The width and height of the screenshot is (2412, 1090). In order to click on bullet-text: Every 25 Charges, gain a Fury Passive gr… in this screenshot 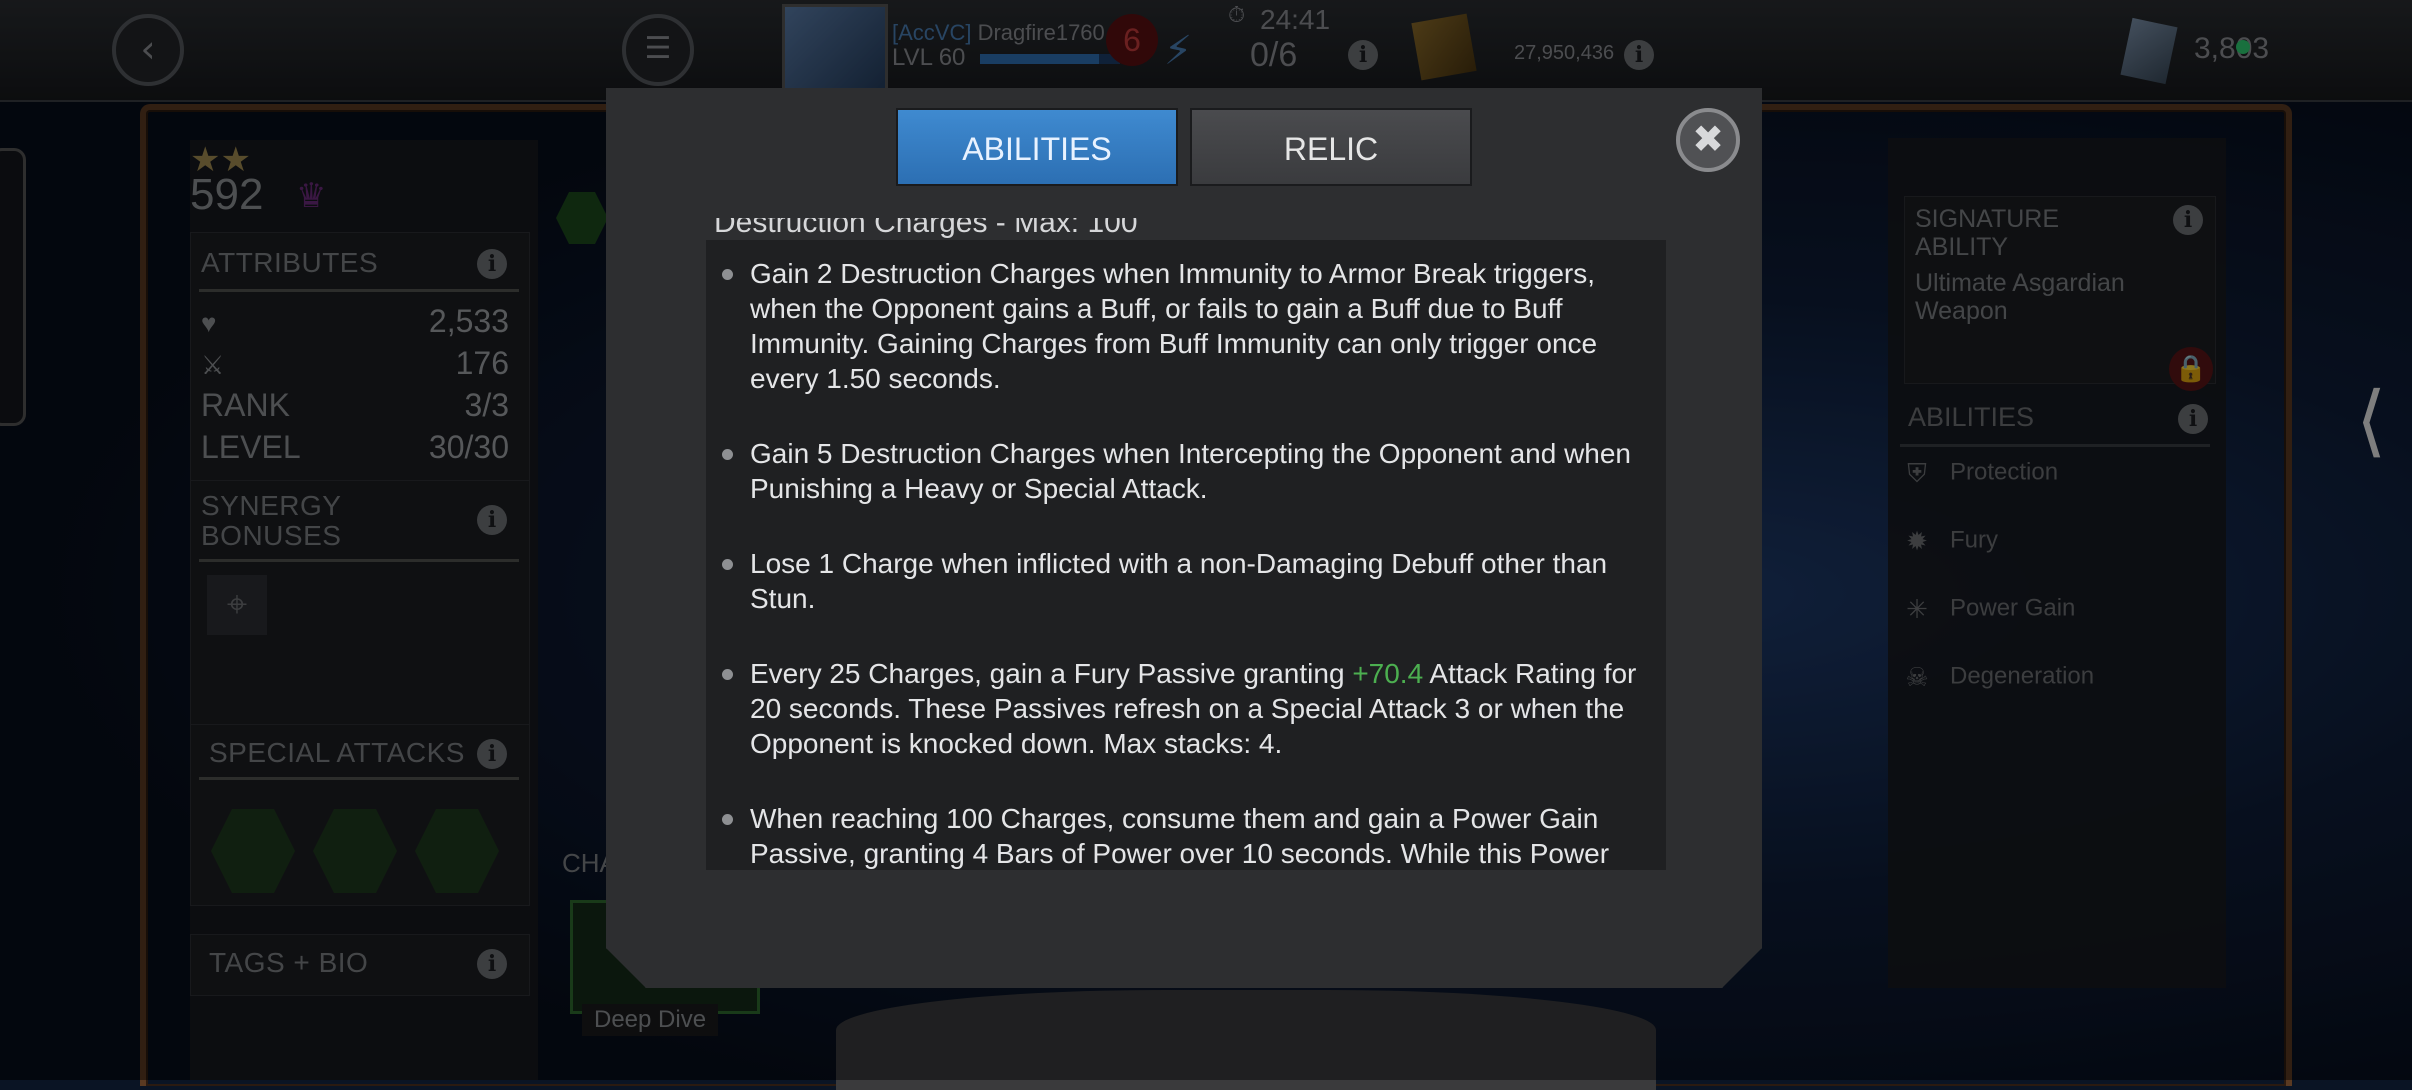, I will do `click(1051, 673)`.